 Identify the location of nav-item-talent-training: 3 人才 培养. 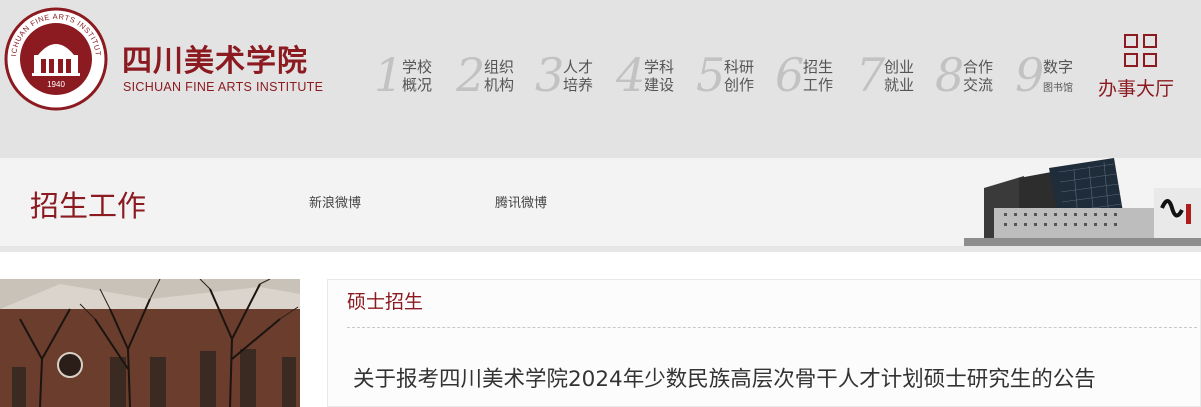
(575, 75).